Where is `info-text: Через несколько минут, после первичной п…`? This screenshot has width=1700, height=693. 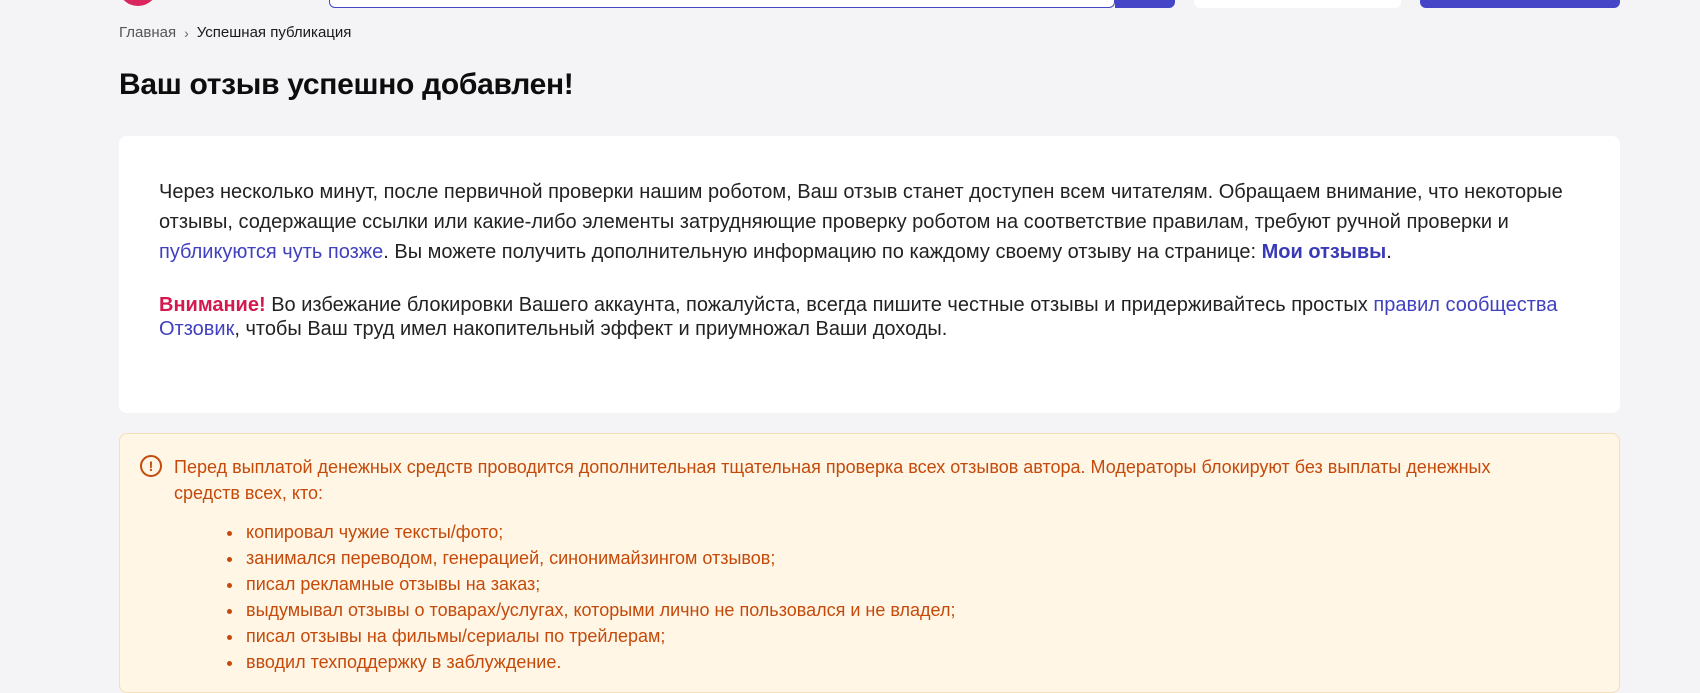 info-text: Через несколько минут, после первичной п… is located at coordinates (861, 207).